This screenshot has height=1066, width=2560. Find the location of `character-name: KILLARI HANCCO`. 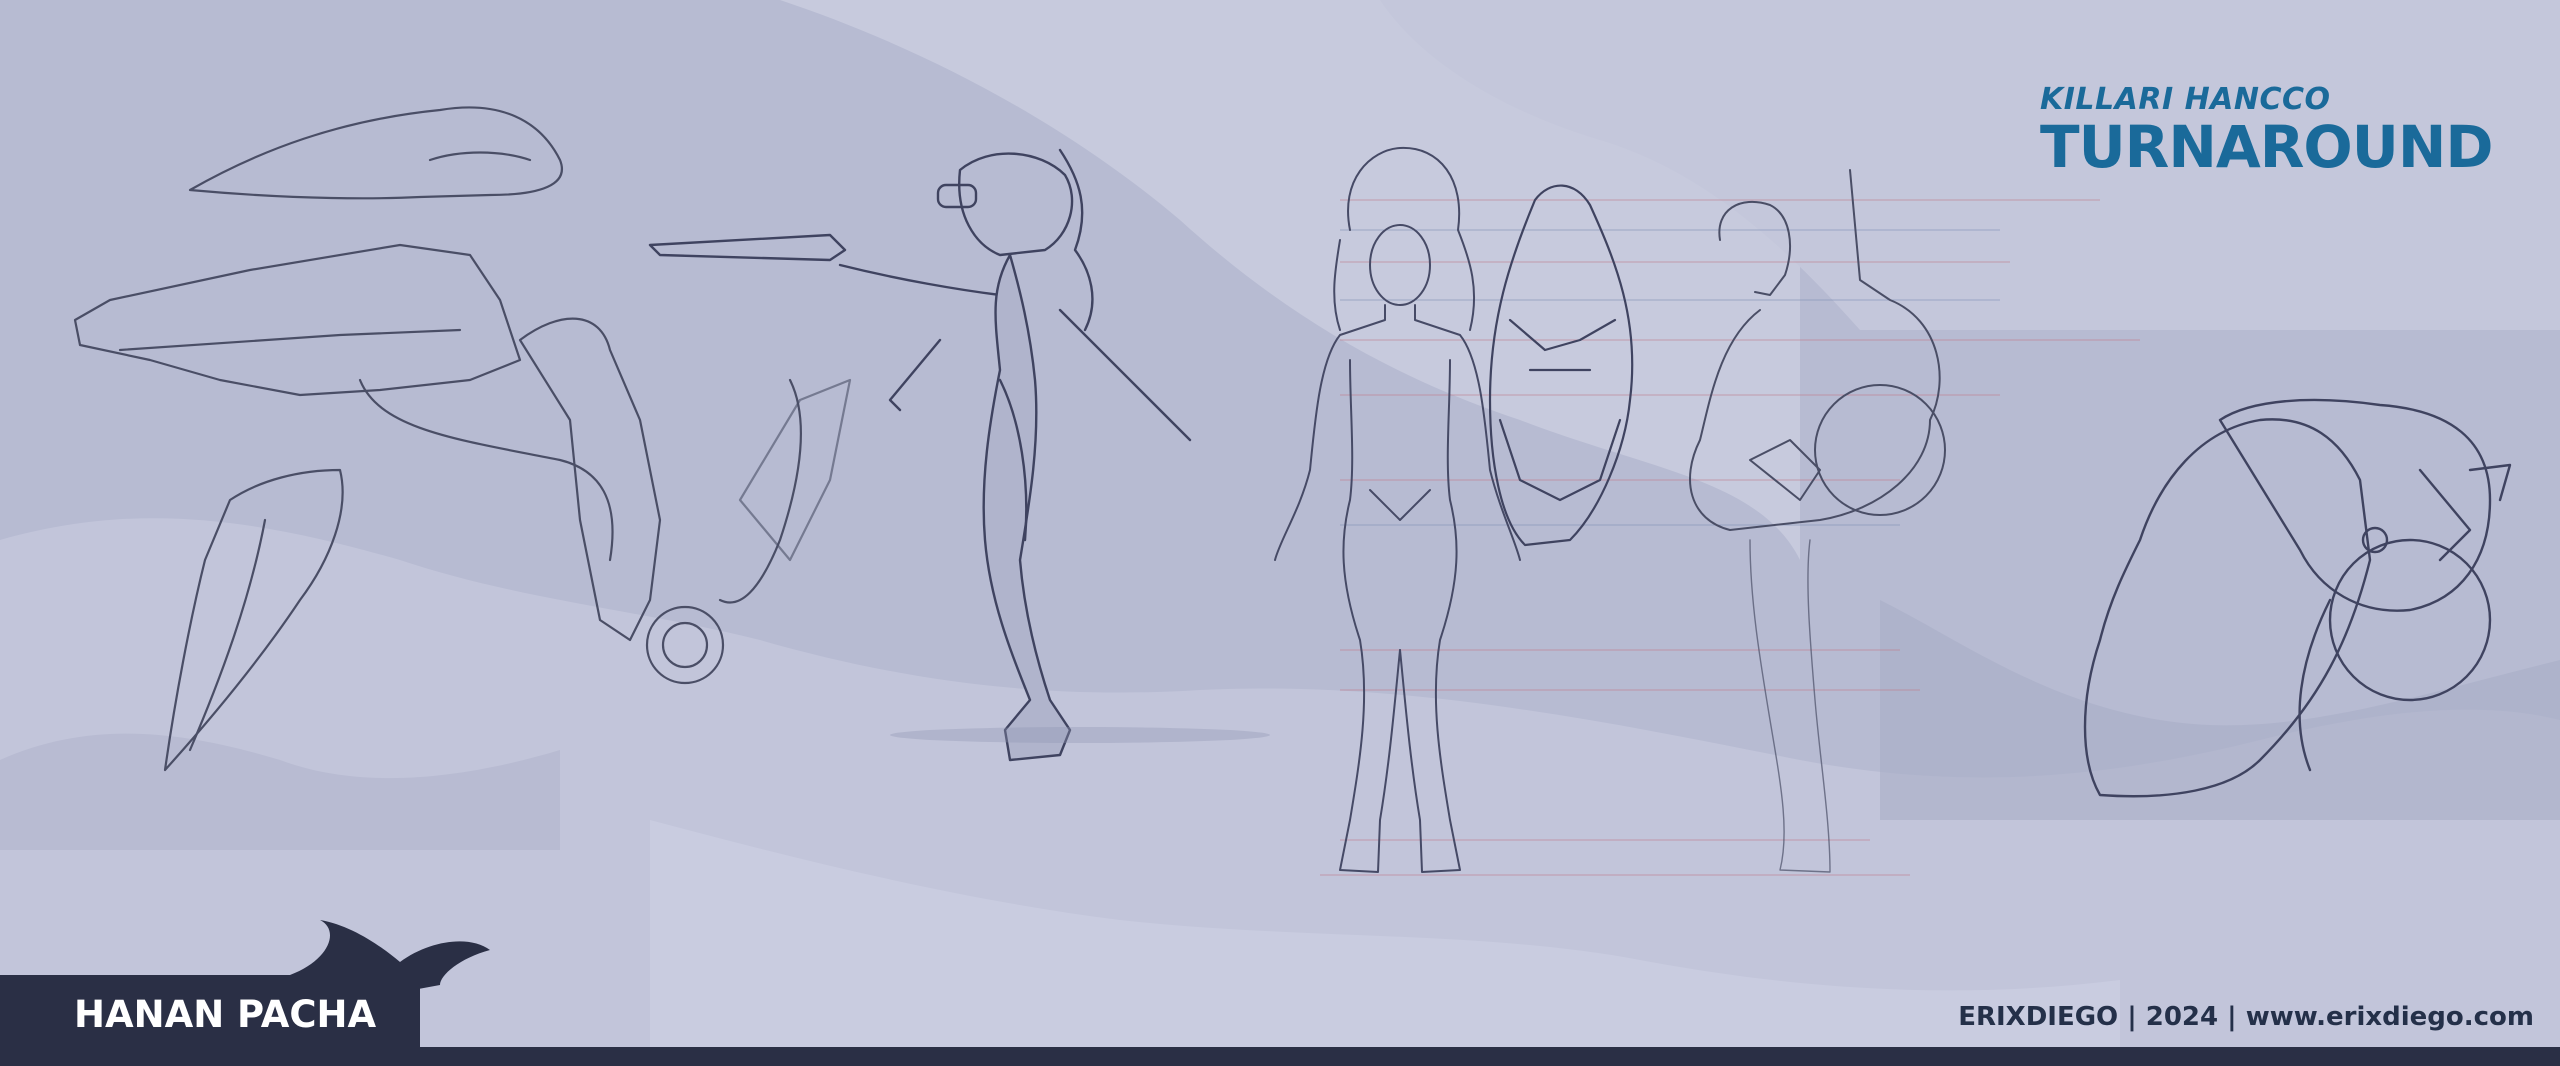

character-name: KILLARI HANCCO is located at coordinates (2185, 99).